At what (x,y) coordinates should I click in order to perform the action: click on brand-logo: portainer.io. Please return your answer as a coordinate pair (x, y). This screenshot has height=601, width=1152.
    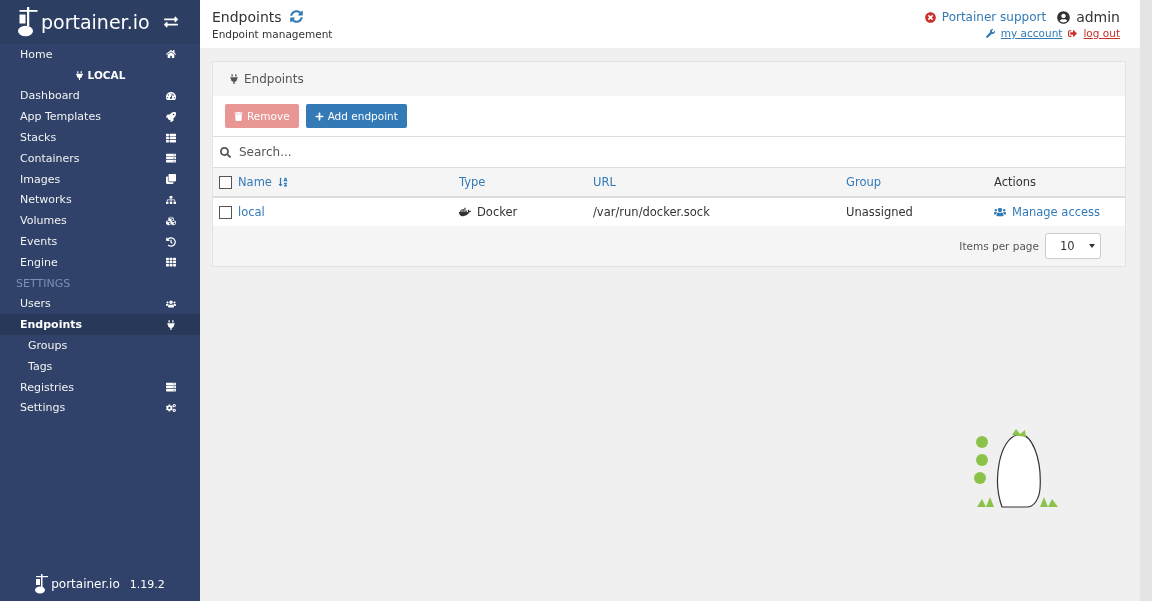
    Looking at the image, I should click on (84, 22).